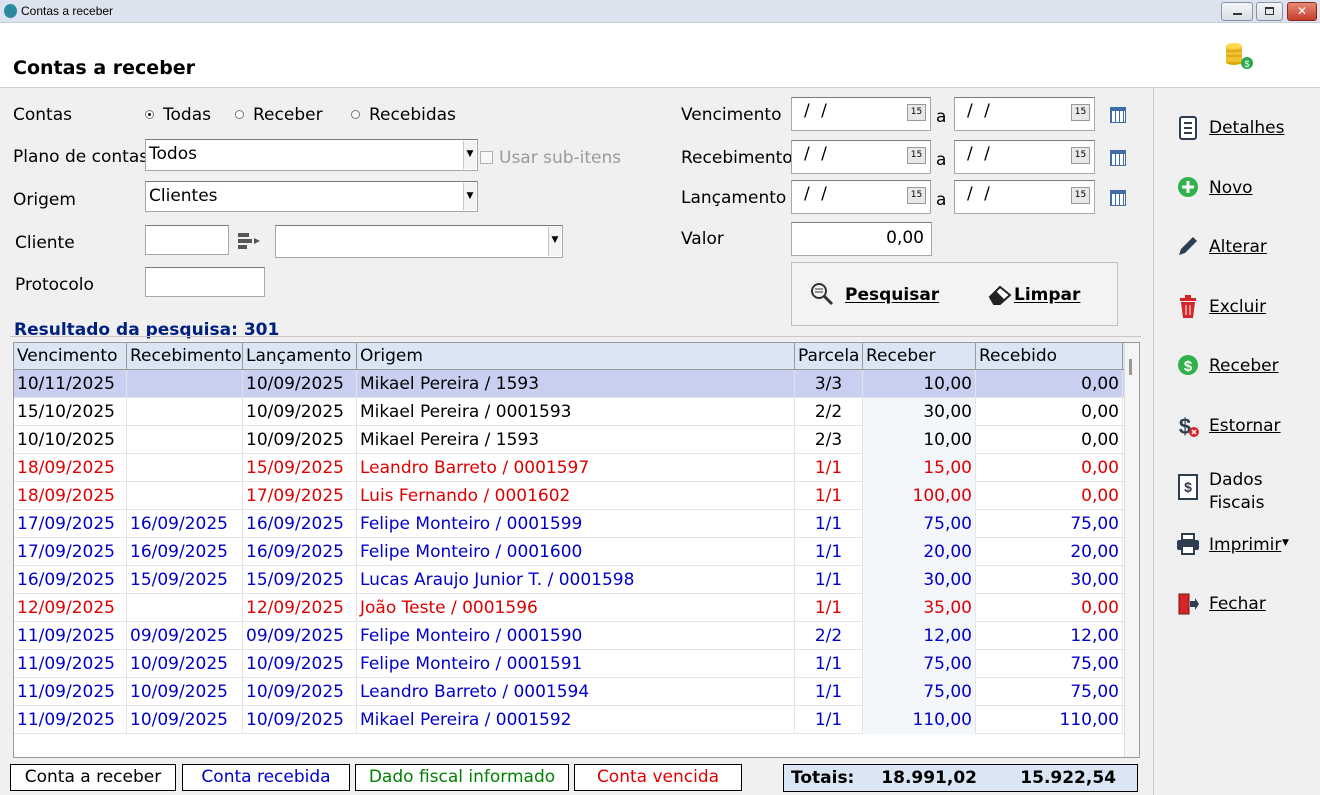 This screenshot has width=1320, height=795. I want to click on protocolo-input, so click(205, 282).